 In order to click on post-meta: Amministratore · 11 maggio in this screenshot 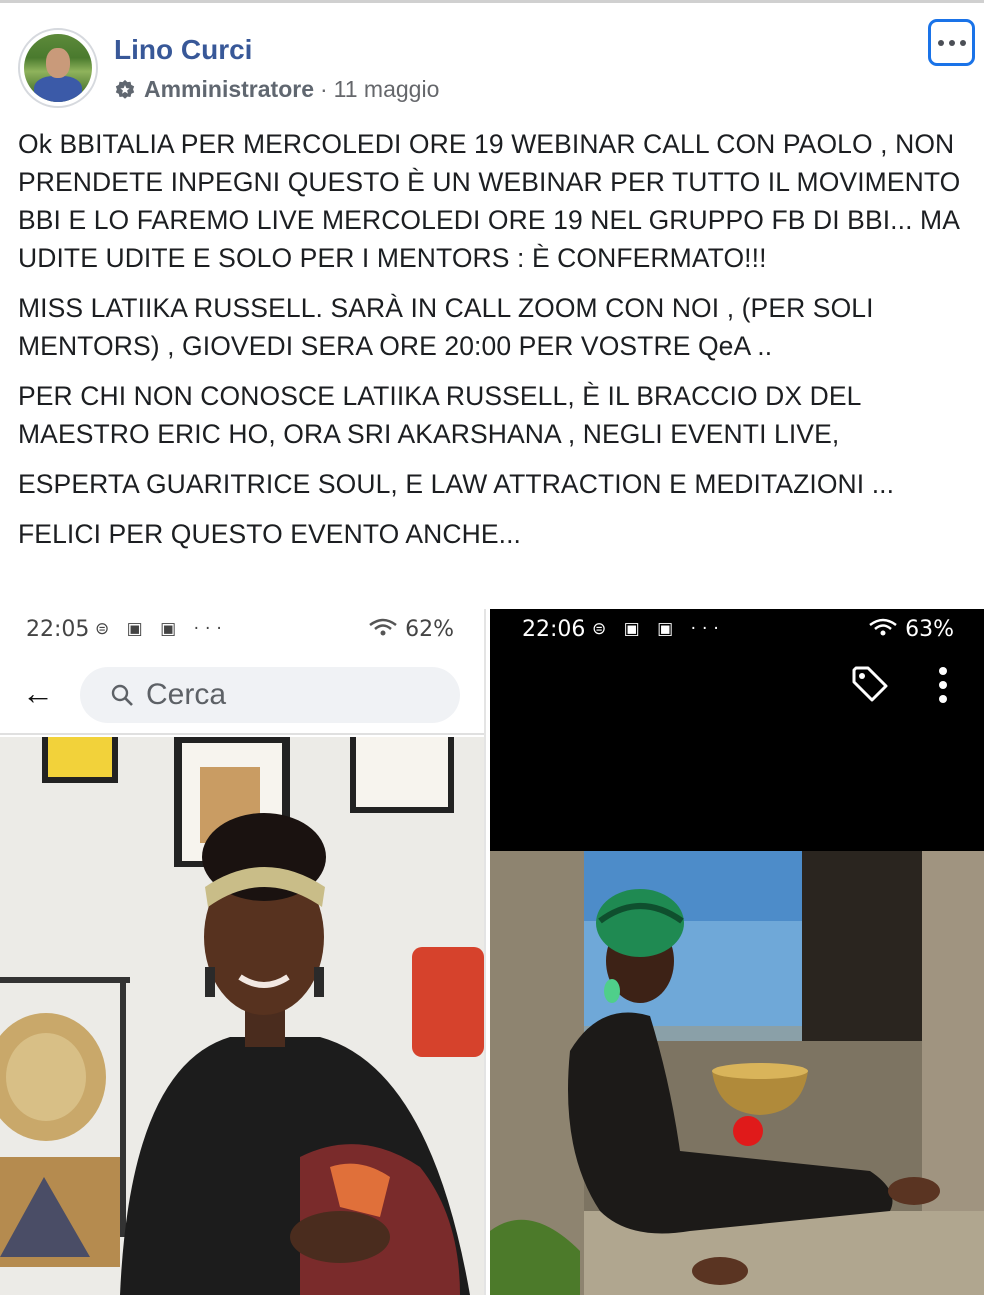, I will do `click(276, 89)`.